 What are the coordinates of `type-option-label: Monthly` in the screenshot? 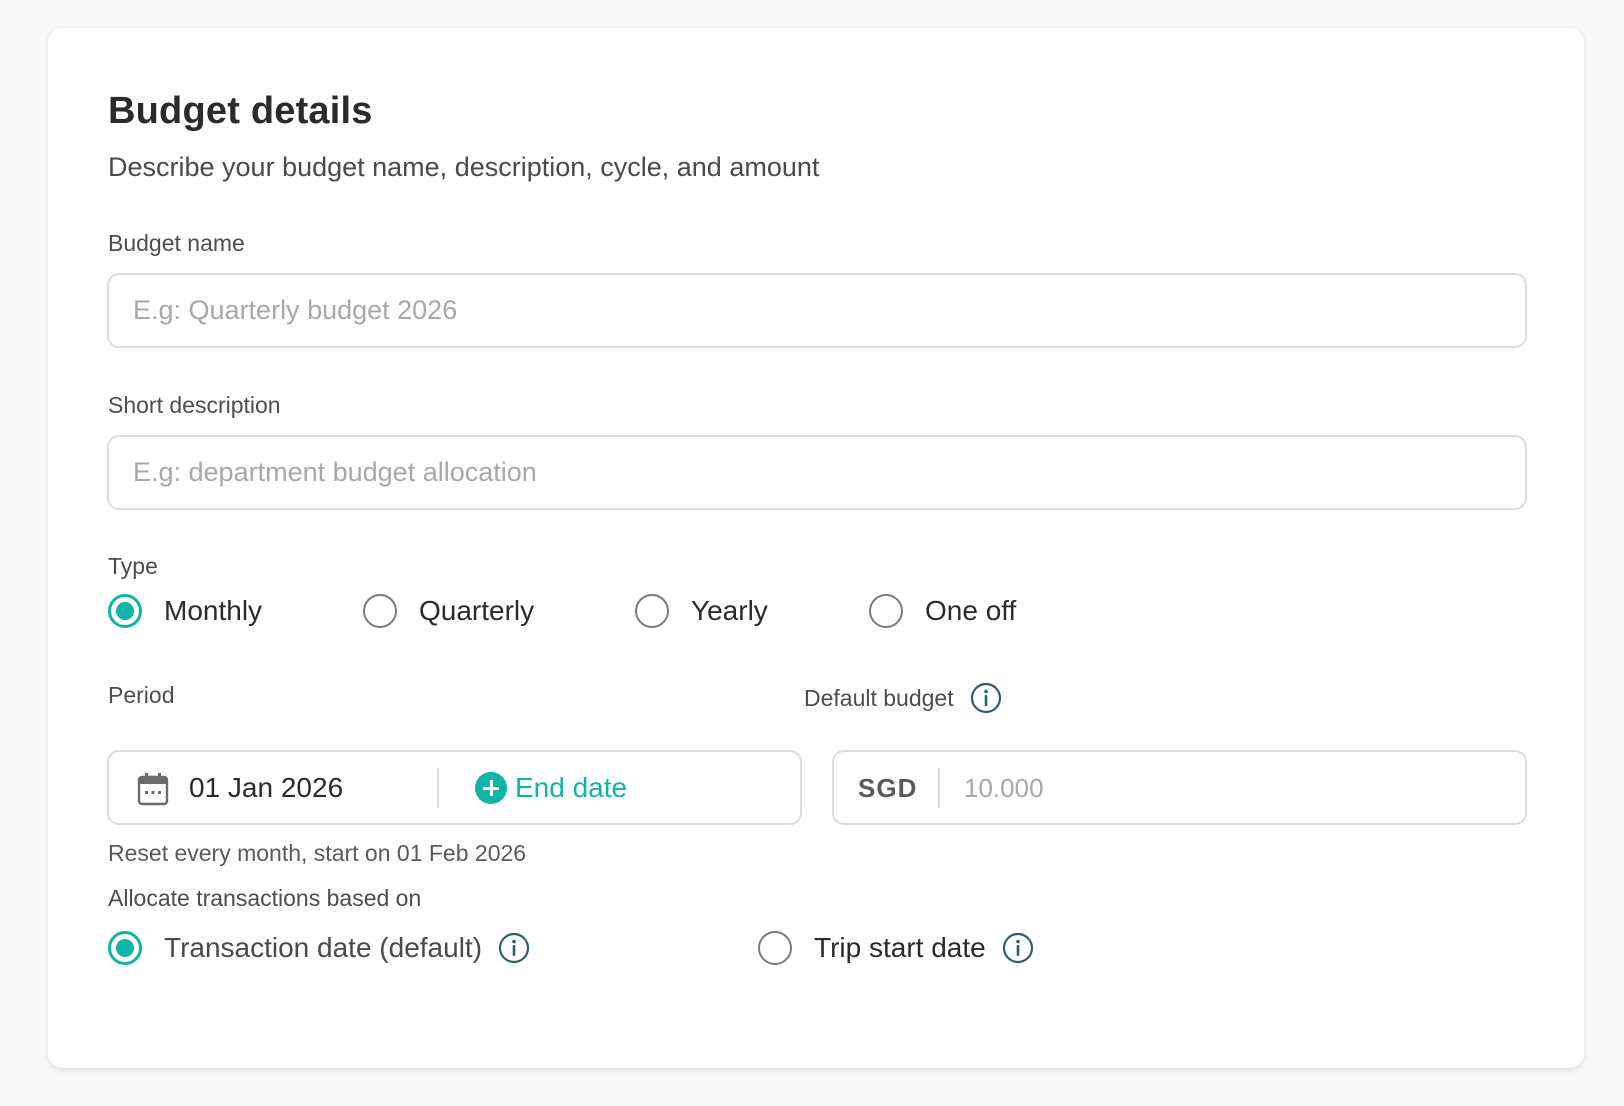 It's located at (213, 610).